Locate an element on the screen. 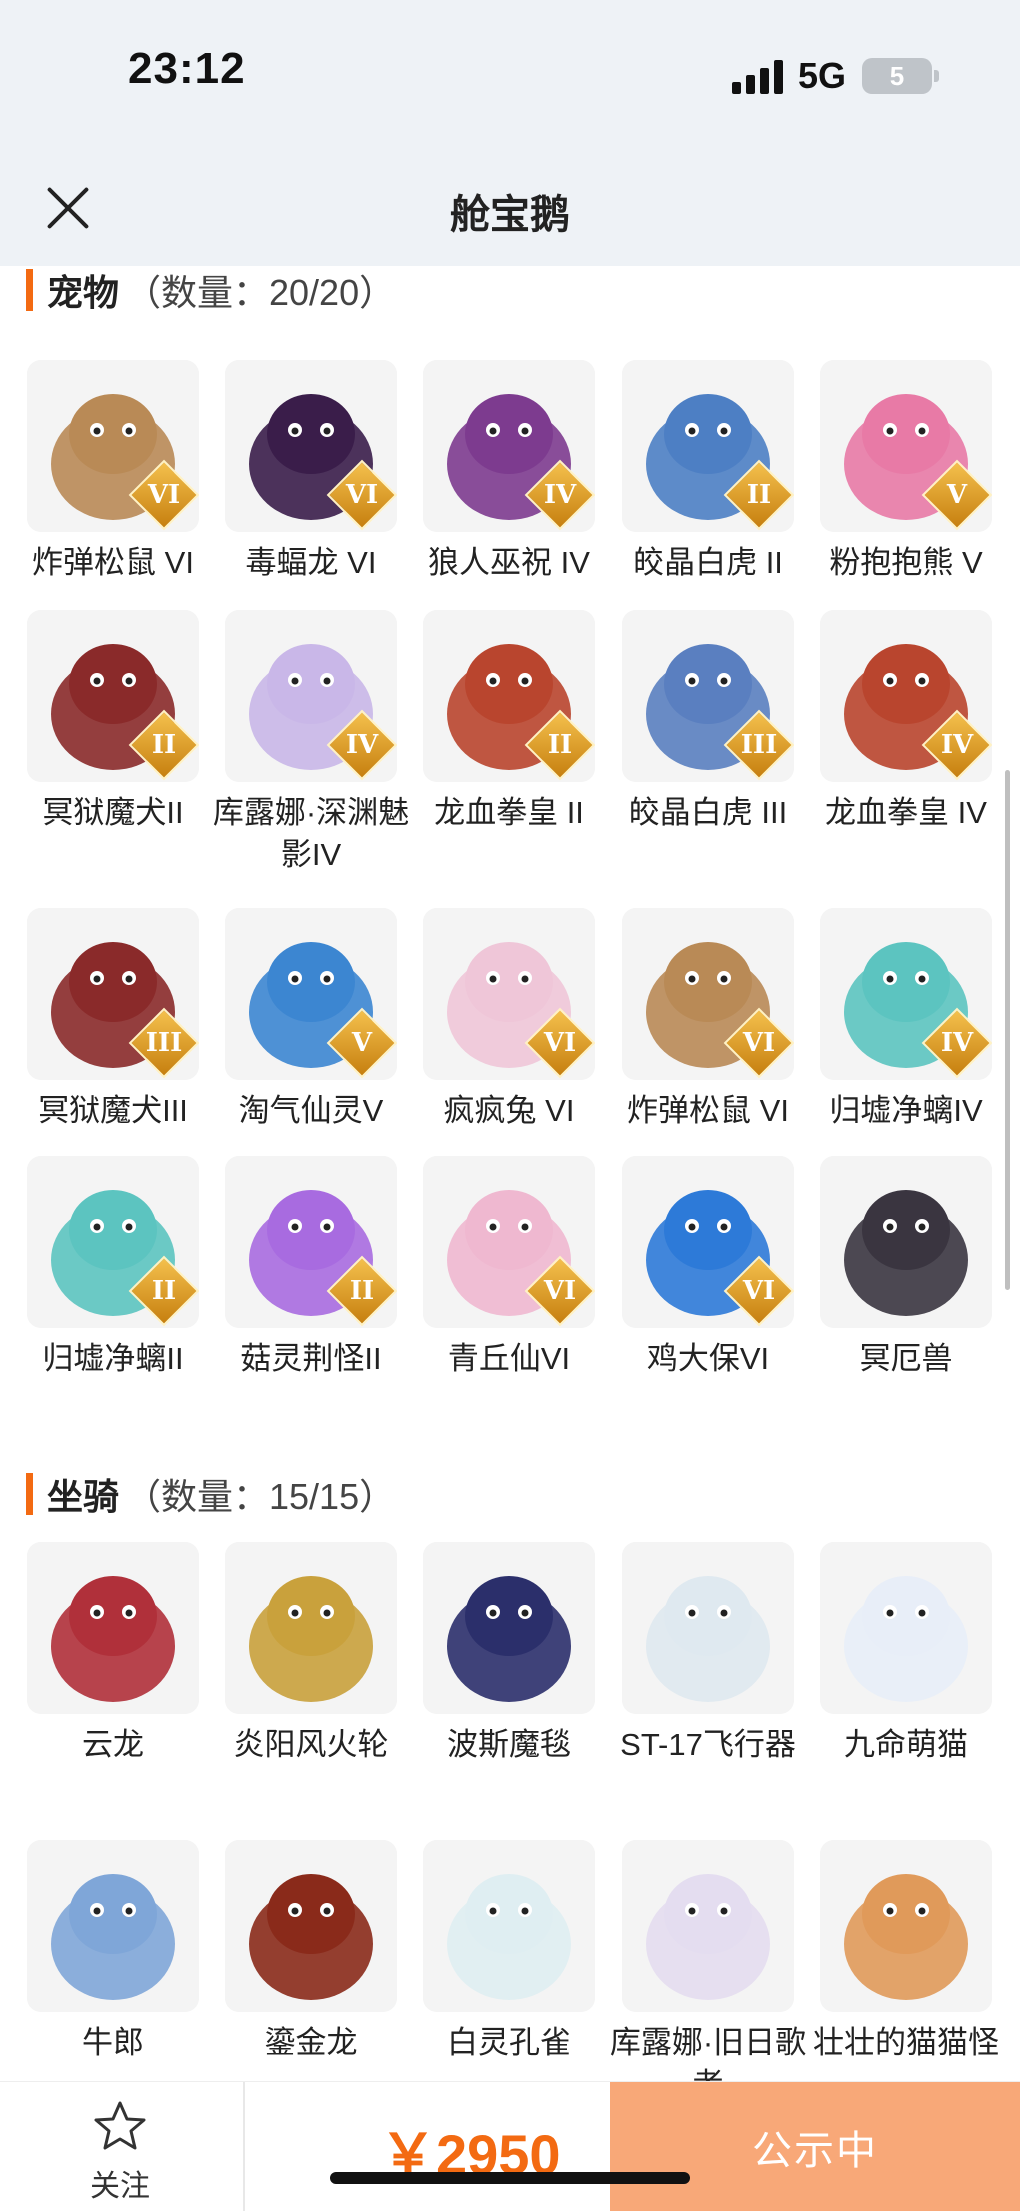 The width and height of the screenshot is (1020, 2211). grid-item: 冥厄兽 is located at coordinates (906, 1268).